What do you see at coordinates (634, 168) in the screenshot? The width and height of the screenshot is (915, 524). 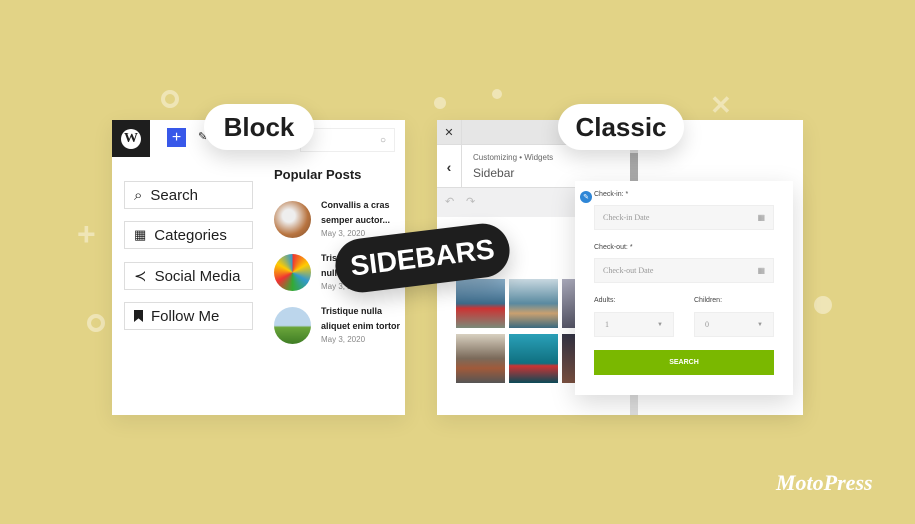 I see `scrollbar-thumb` at bounding box center [634, 168].